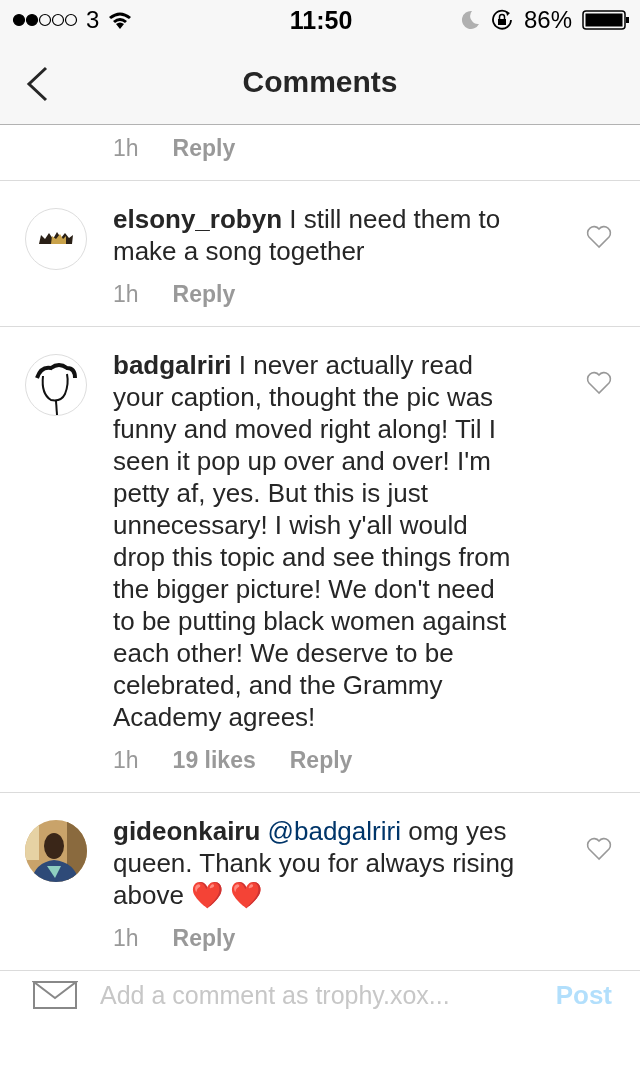 This screenshot has height=1077, width=640. What do you see at coordinates (37, 84) in the screenshot?
I see `back-icon` at bounding box center [37, 84].